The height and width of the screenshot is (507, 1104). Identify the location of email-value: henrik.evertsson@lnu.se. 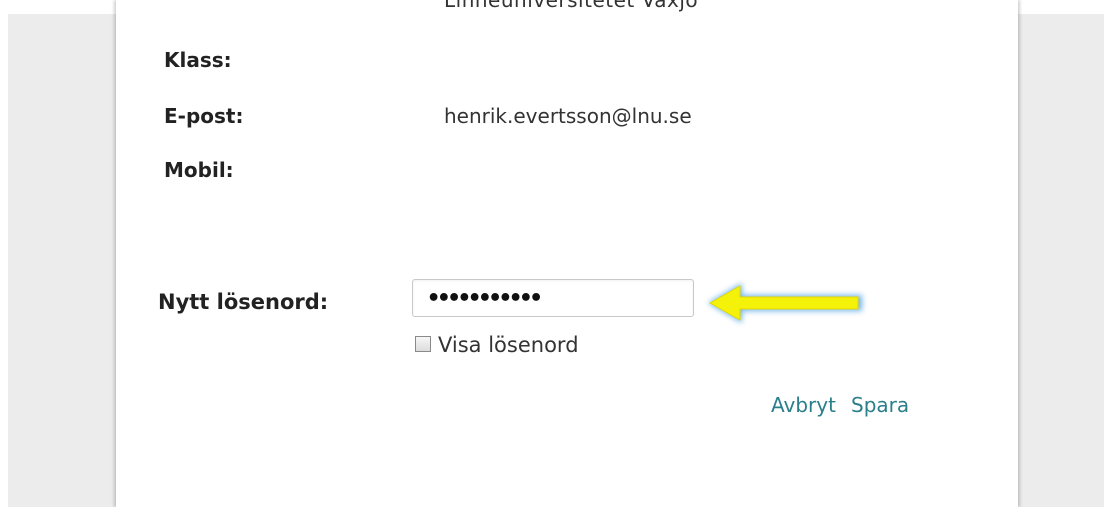
(568, 116).